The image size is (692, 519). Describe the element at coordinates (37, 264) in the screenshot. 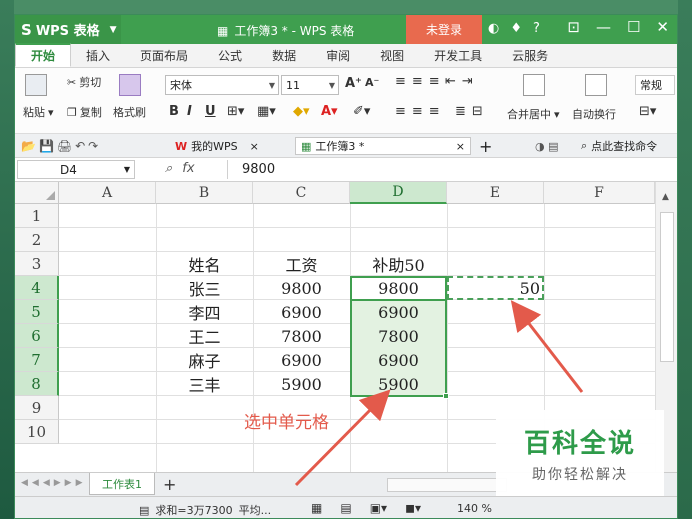

I see `row-header-3: 3` at that location.